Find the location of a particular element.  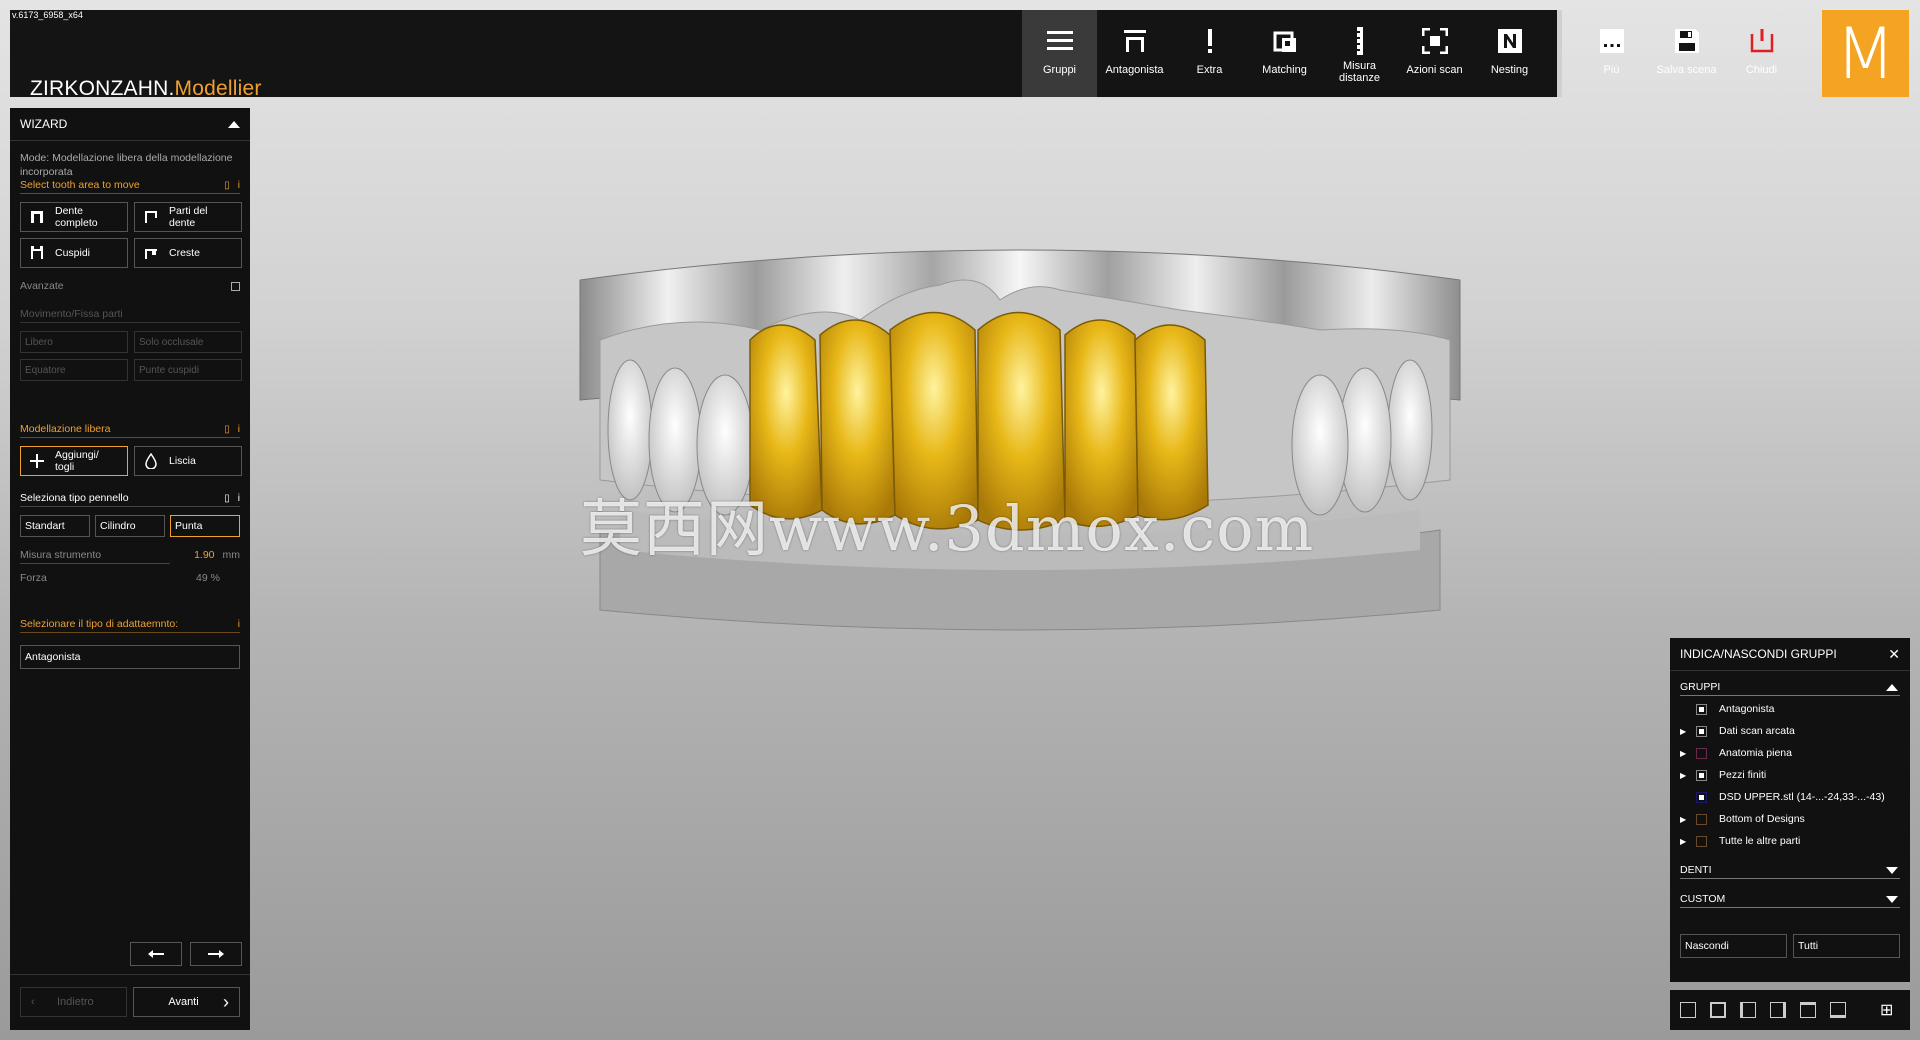

tool-matching: Matching is located at coordinates (1284, 53).